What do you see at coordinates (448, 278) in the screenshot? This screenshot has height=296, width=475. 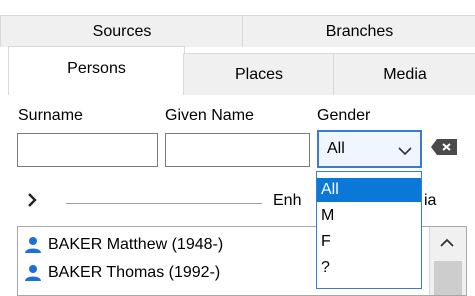 I see `scrollbar-thumb` at bounding box center [448, 278].